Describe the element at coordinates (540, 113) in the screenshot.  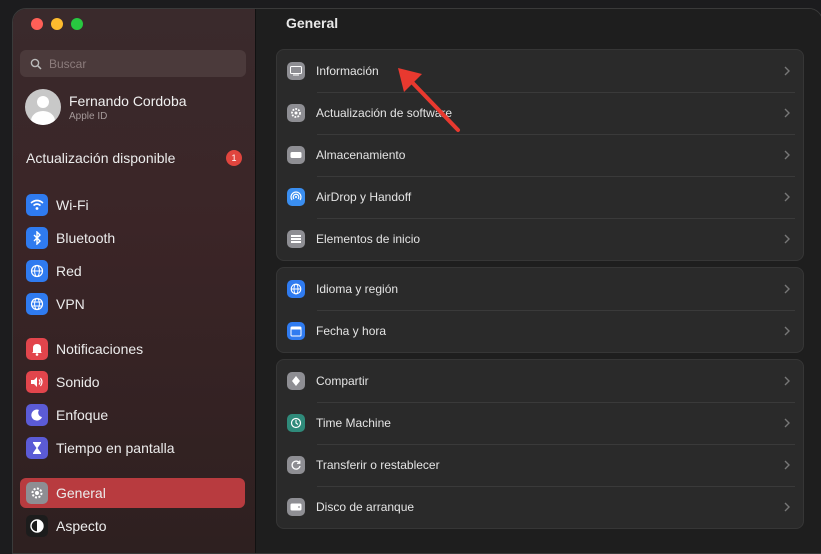
I see `settings-row-actualizacion-software: Actualización de software` at that location.